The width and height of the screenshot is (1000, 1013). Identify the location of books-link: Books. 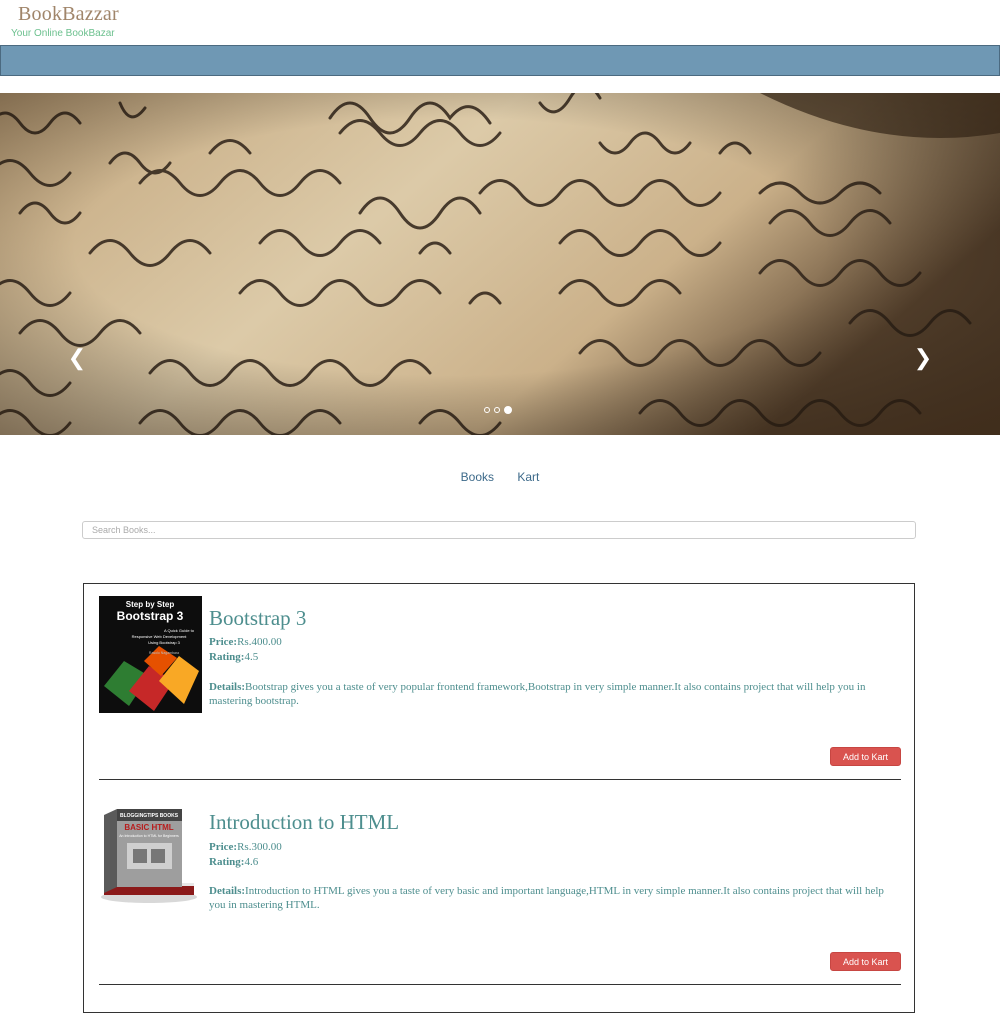
(477, 477).